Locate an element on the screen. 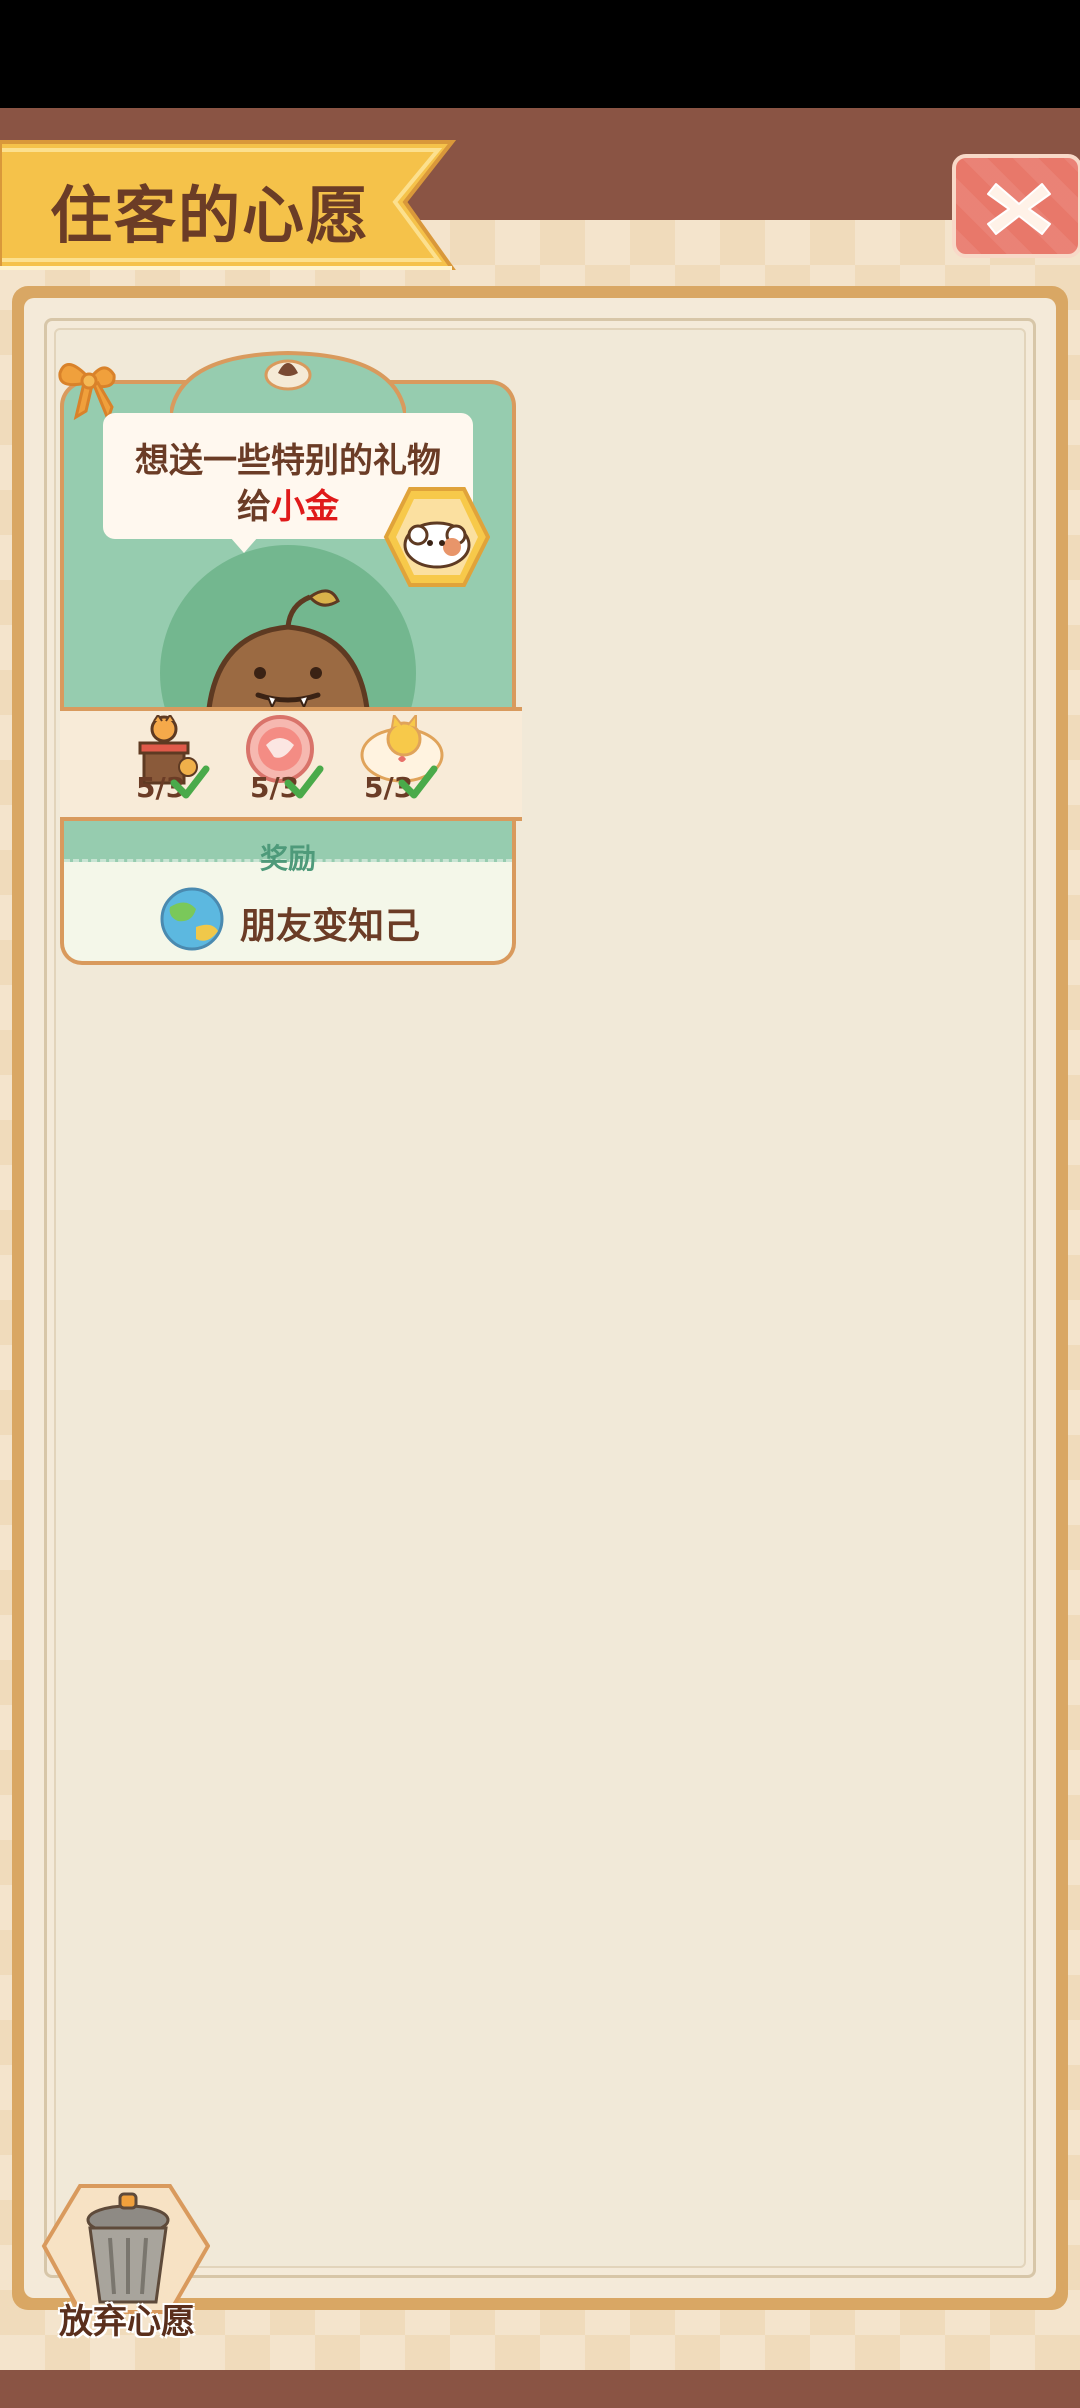 This screenshot has height=2408, width=1080. abandon-wish-button: 放弃心愿 is located at coordinates (125, 2261).